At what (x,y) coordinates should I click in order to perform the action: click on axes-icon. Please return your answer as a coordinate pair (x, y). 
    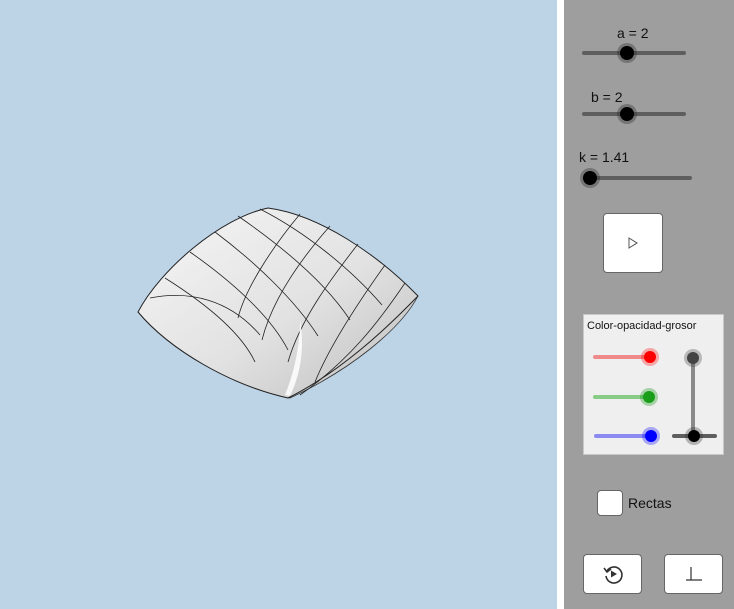
    Looking at the image, I should click on (693, 574).